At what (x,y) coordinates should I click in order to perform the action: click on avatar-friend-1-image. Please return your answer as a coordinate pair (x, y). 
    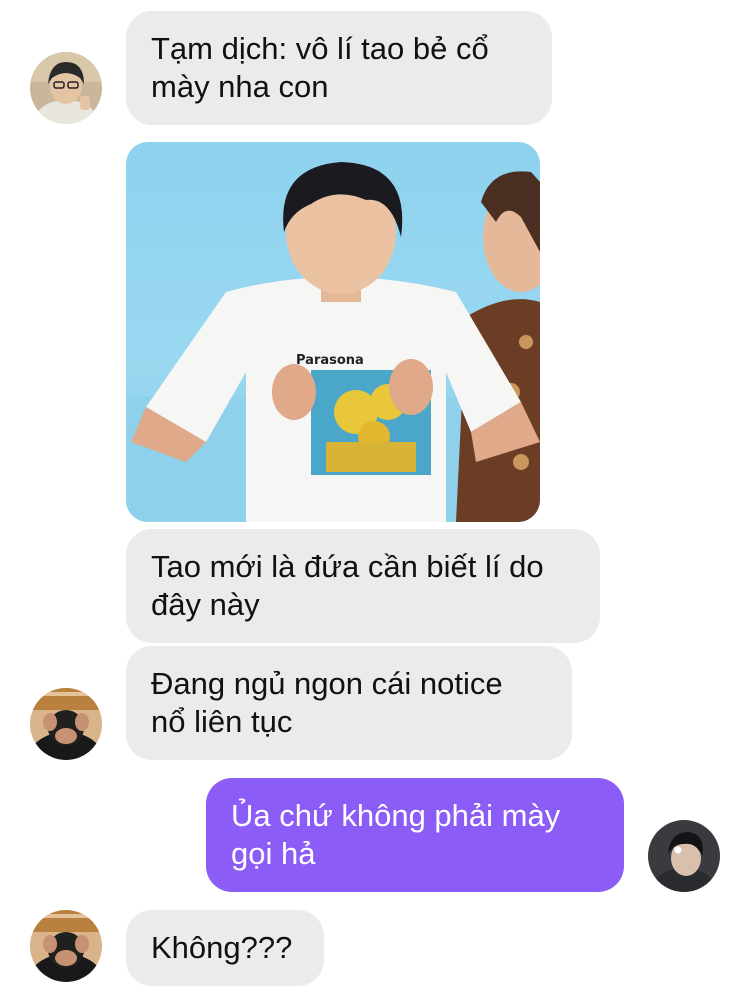
    Looking at the image, I should click on (66, 88).